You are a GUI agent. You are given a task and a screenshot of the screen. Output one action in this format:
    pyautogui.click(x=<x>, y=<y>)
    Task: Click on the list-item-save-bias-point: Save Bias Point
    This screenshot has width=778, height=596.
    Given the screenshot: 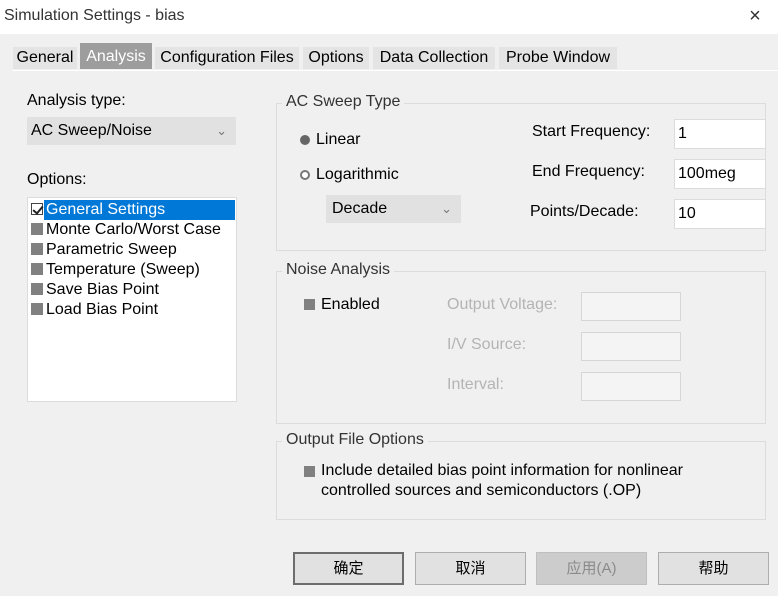 What is the action you would take?
    pyautogui.click(x=133, y=290)
    